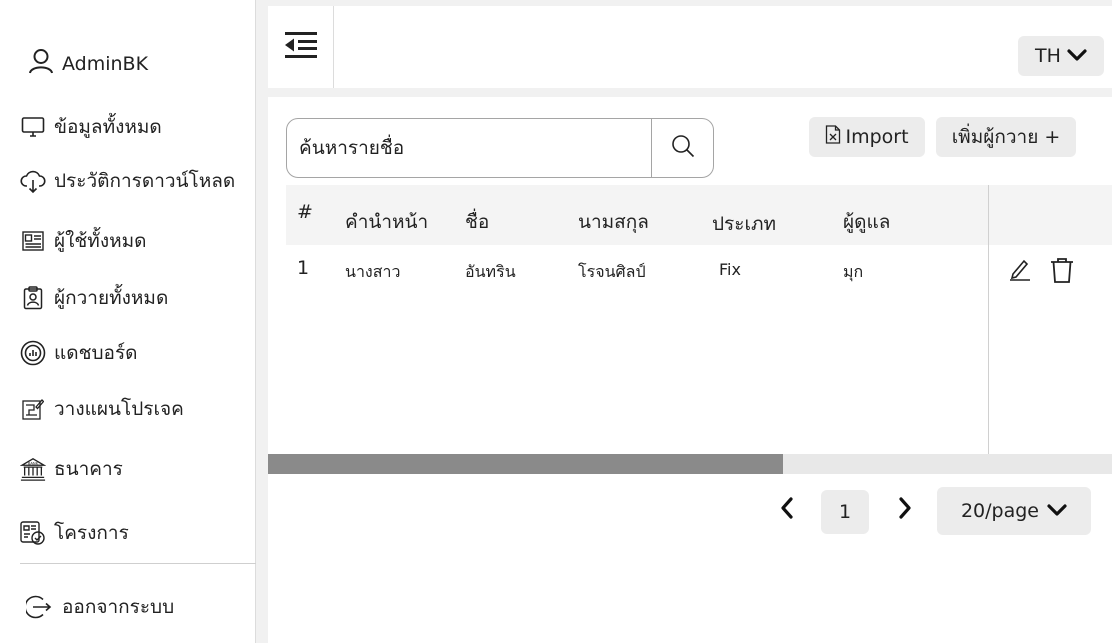 The height and width of the screenshot is (643, 1112). I want to click on user-icon, so click(45, 63).